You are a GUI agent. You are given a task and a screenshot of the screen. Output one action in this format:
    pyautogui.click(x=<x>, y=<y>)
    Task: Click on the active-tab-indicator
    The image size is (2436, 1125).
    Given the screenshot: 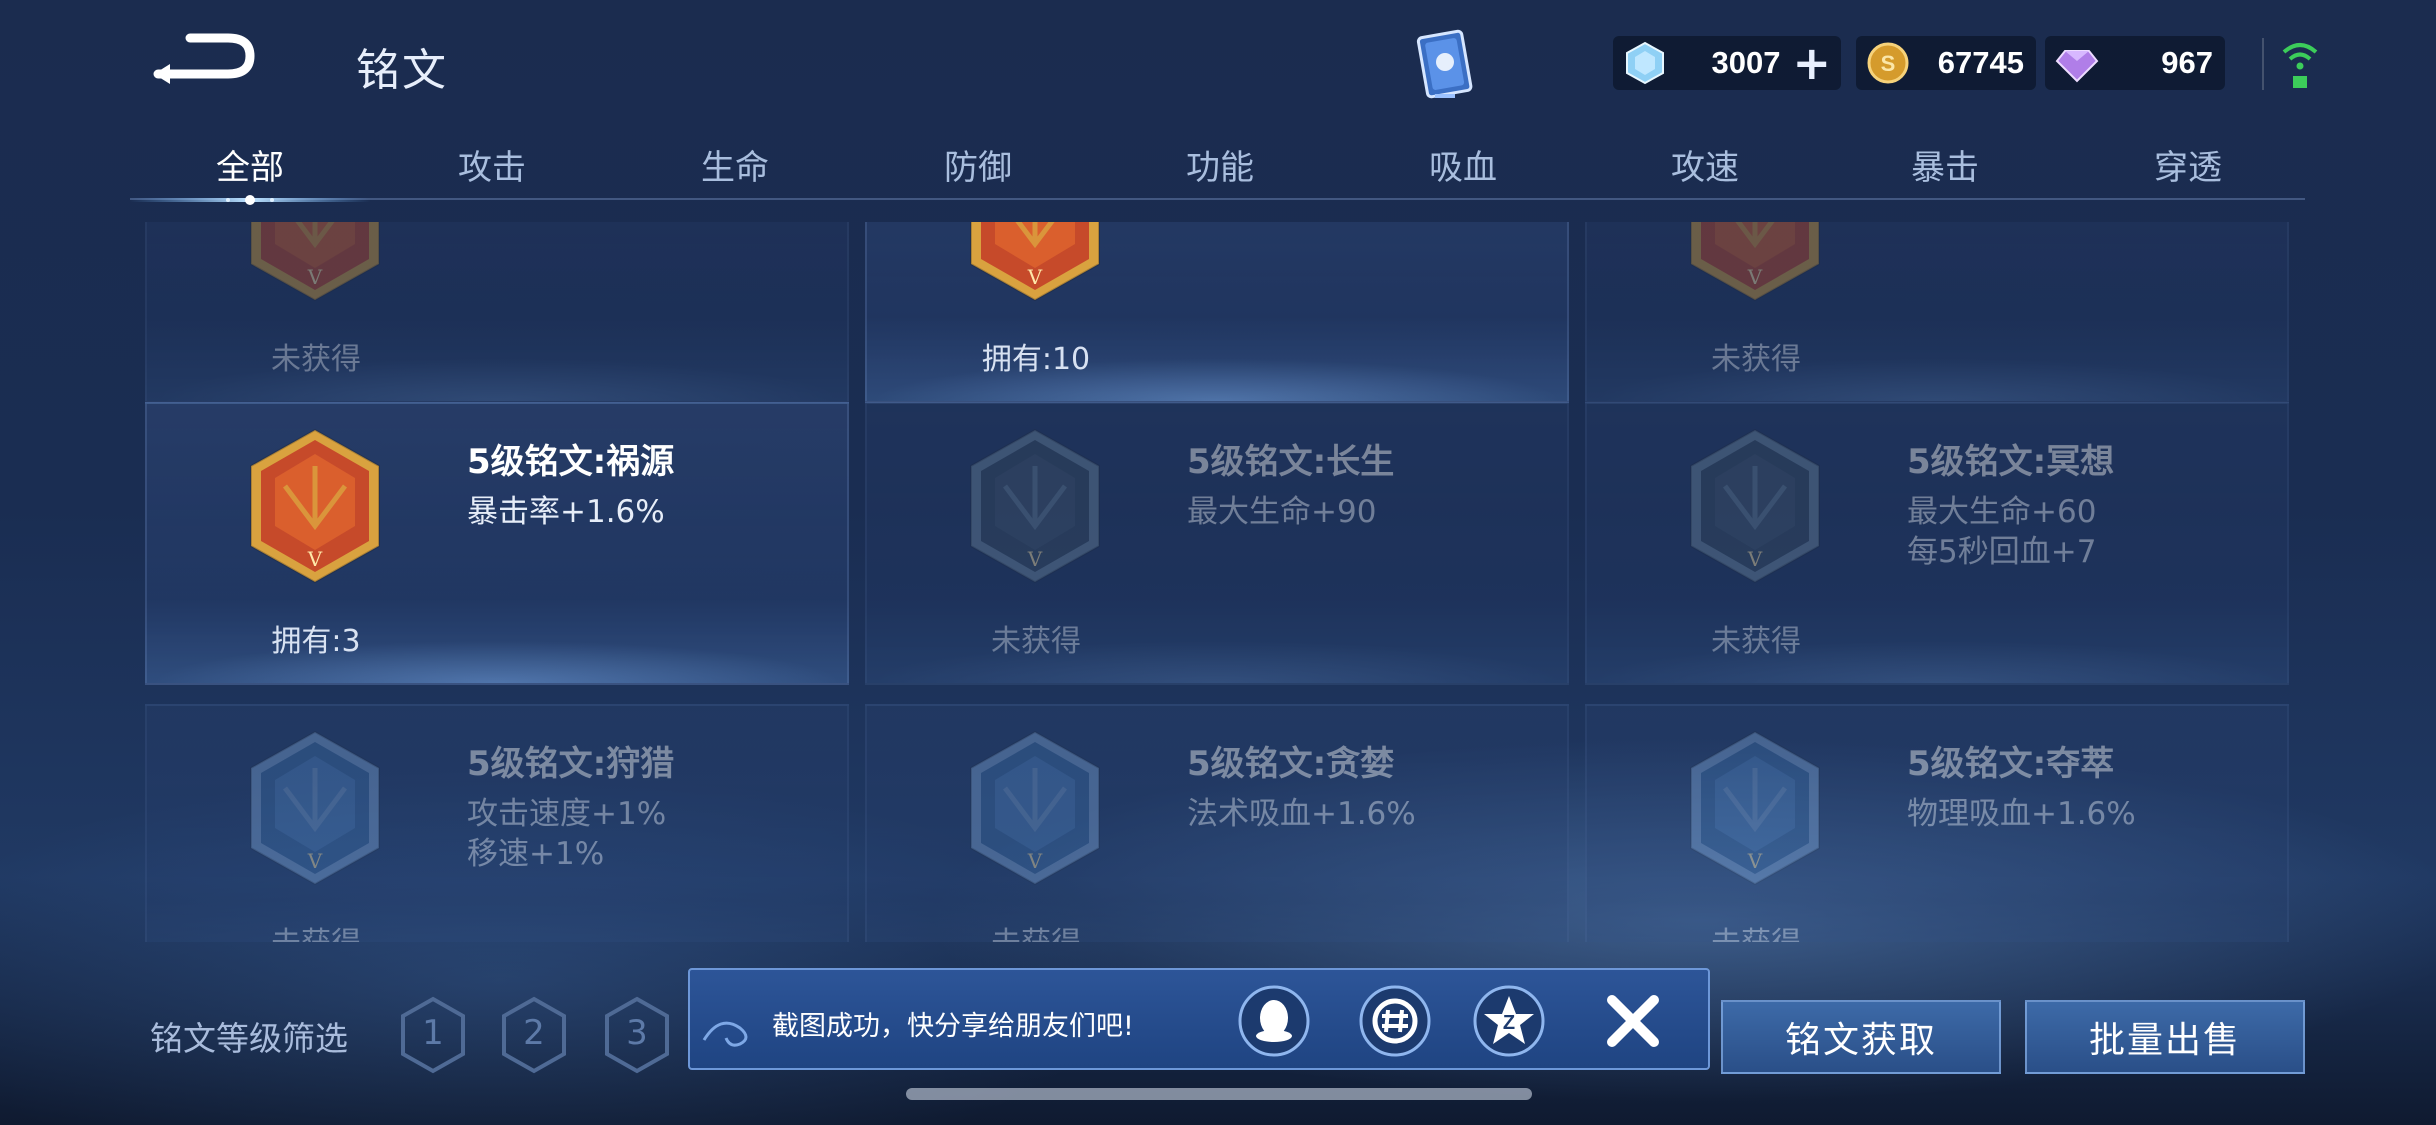 What is the action you would take?
    pyautogui.click(x=250, y=200)
    